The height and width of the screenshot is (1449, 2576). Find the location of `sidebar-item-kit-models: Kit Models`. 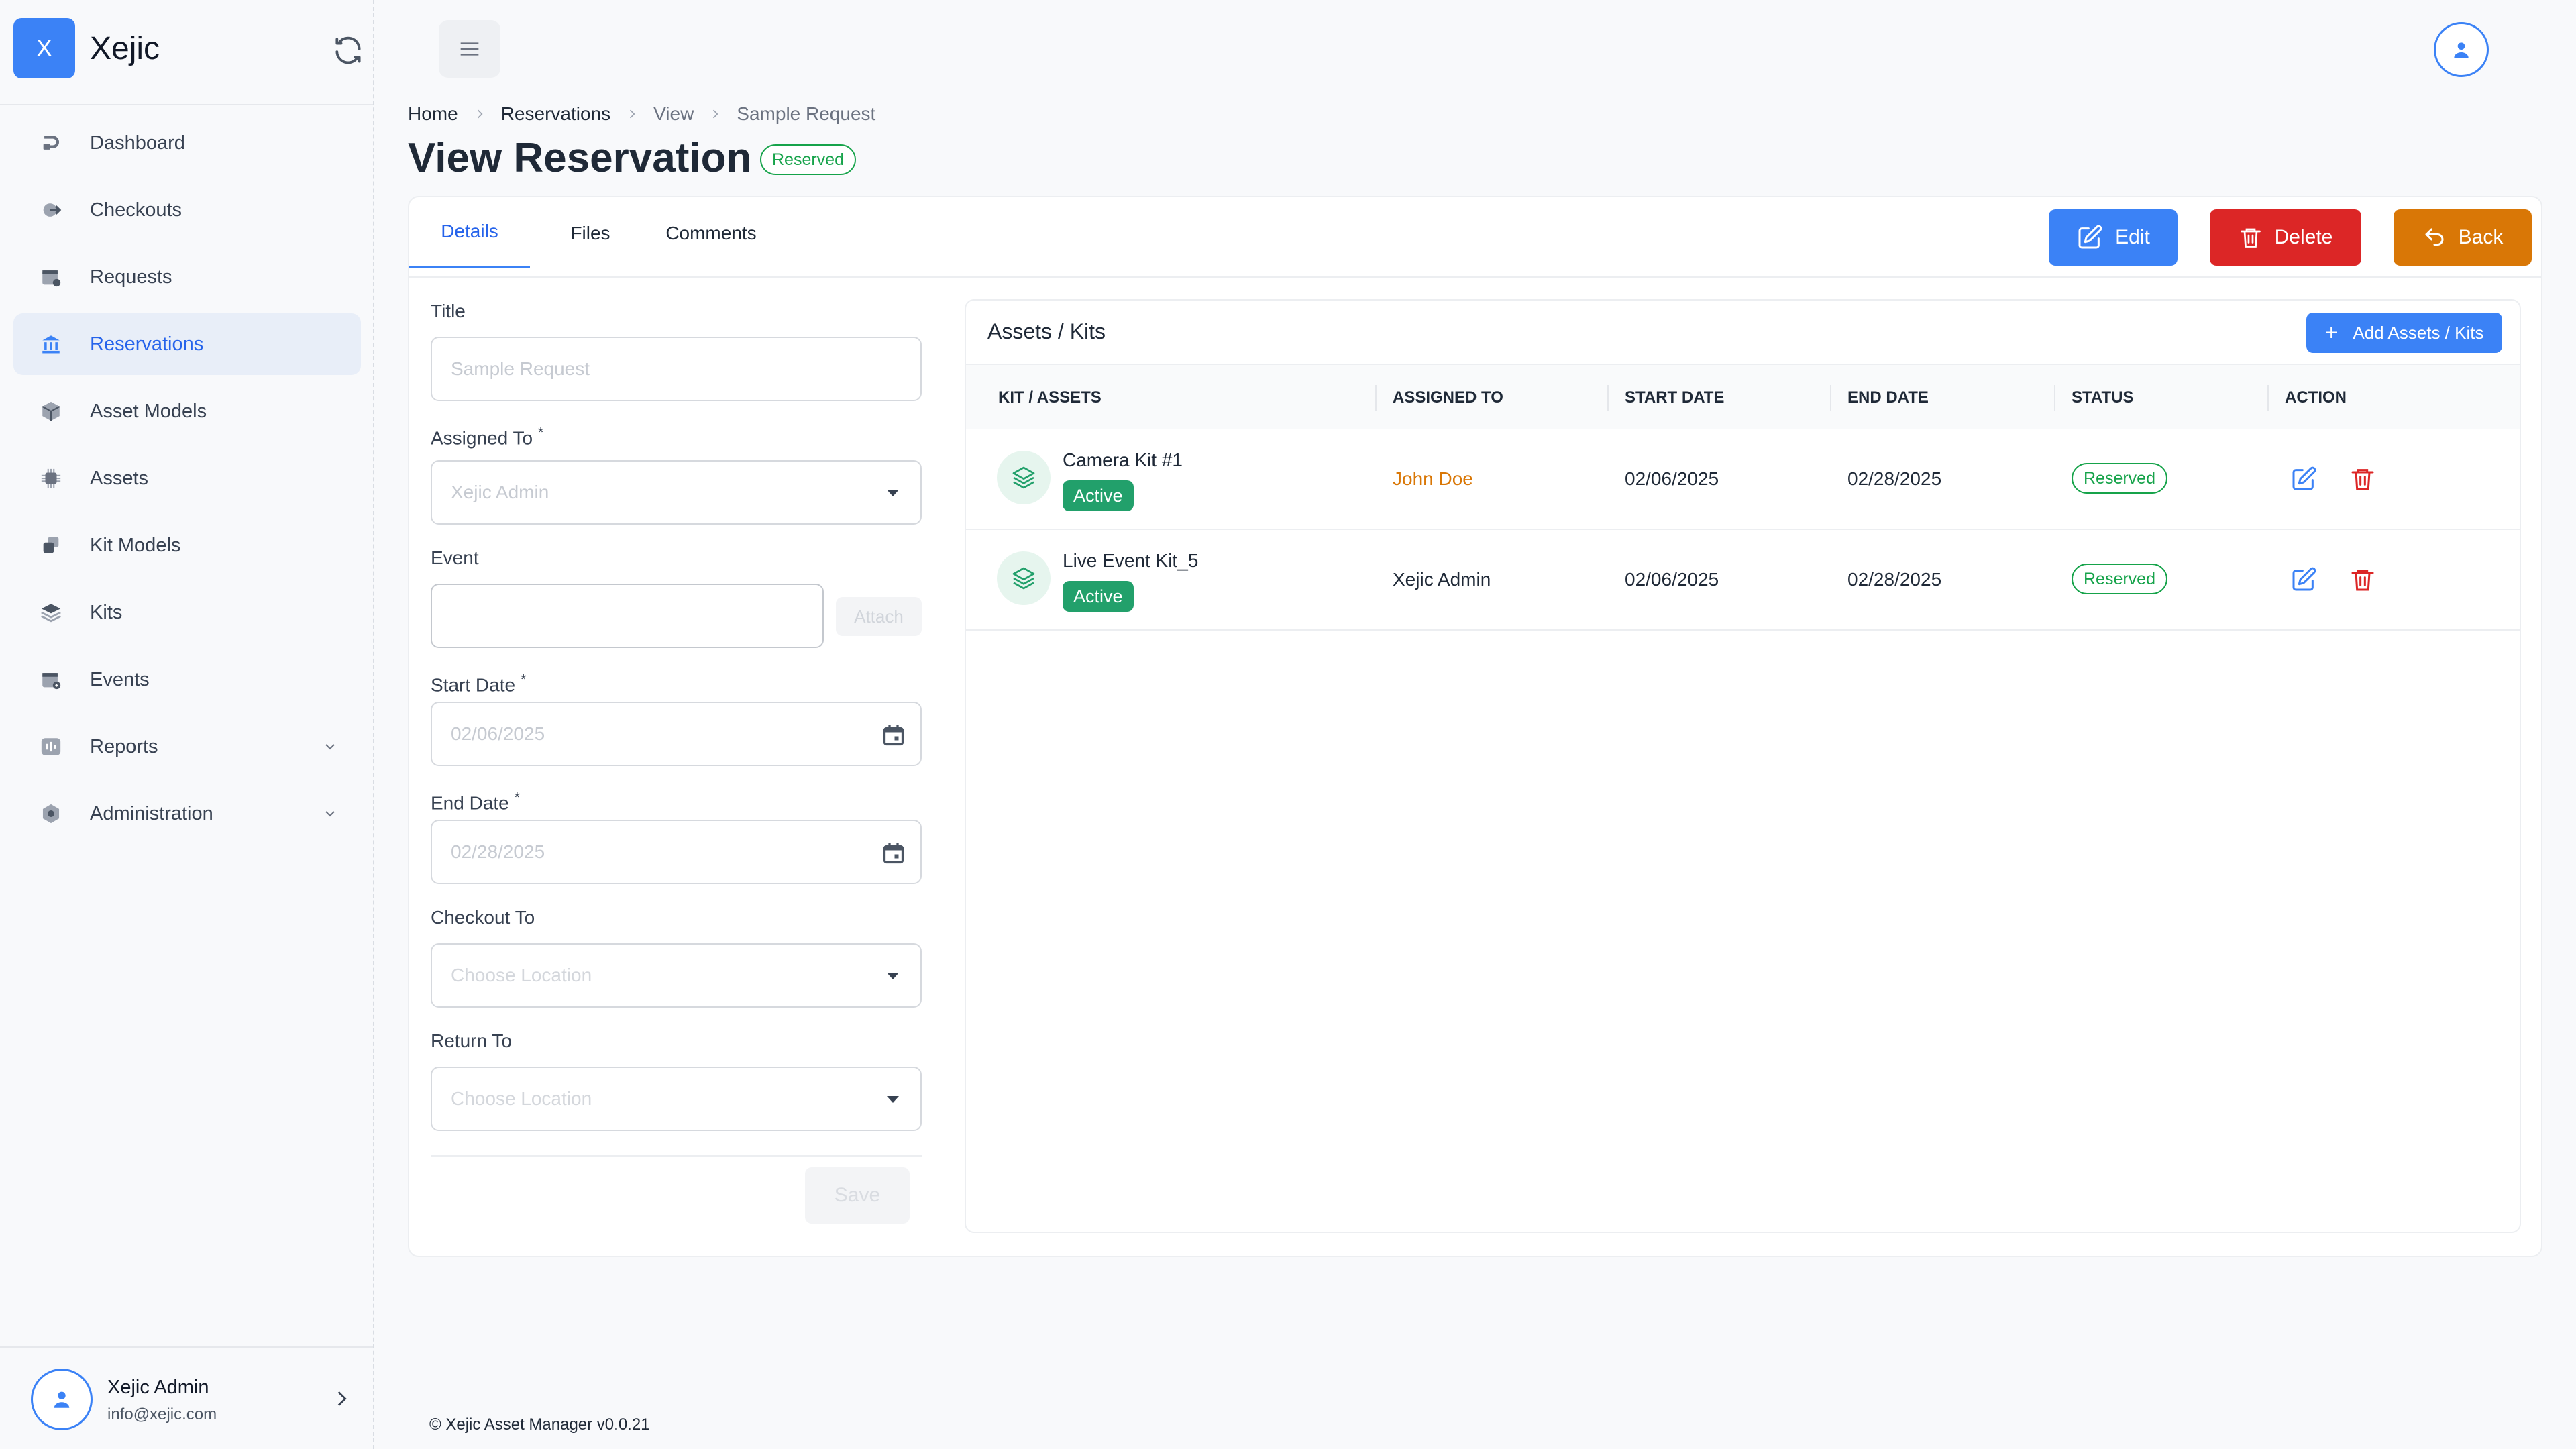

sidebar-item-kit-models: Kit Models is located at coordinates (187, 545).